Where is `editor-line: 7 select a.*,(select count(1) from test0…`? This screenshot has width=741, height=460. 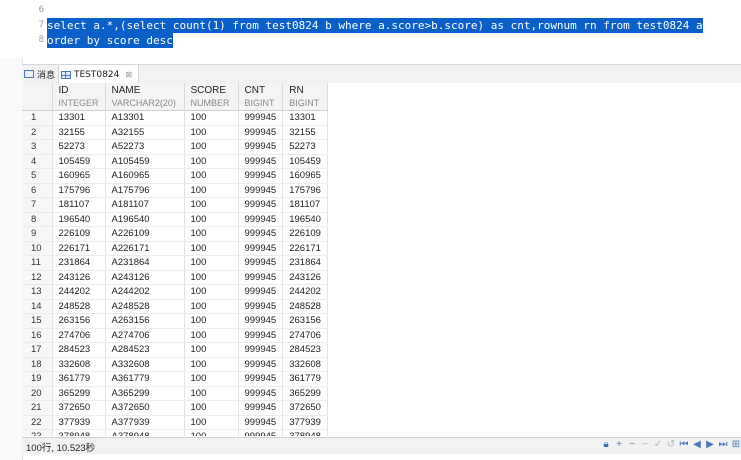 editor-line: 7 select a.*,(select count(1) from test0… is located at coordinates (370, 25).